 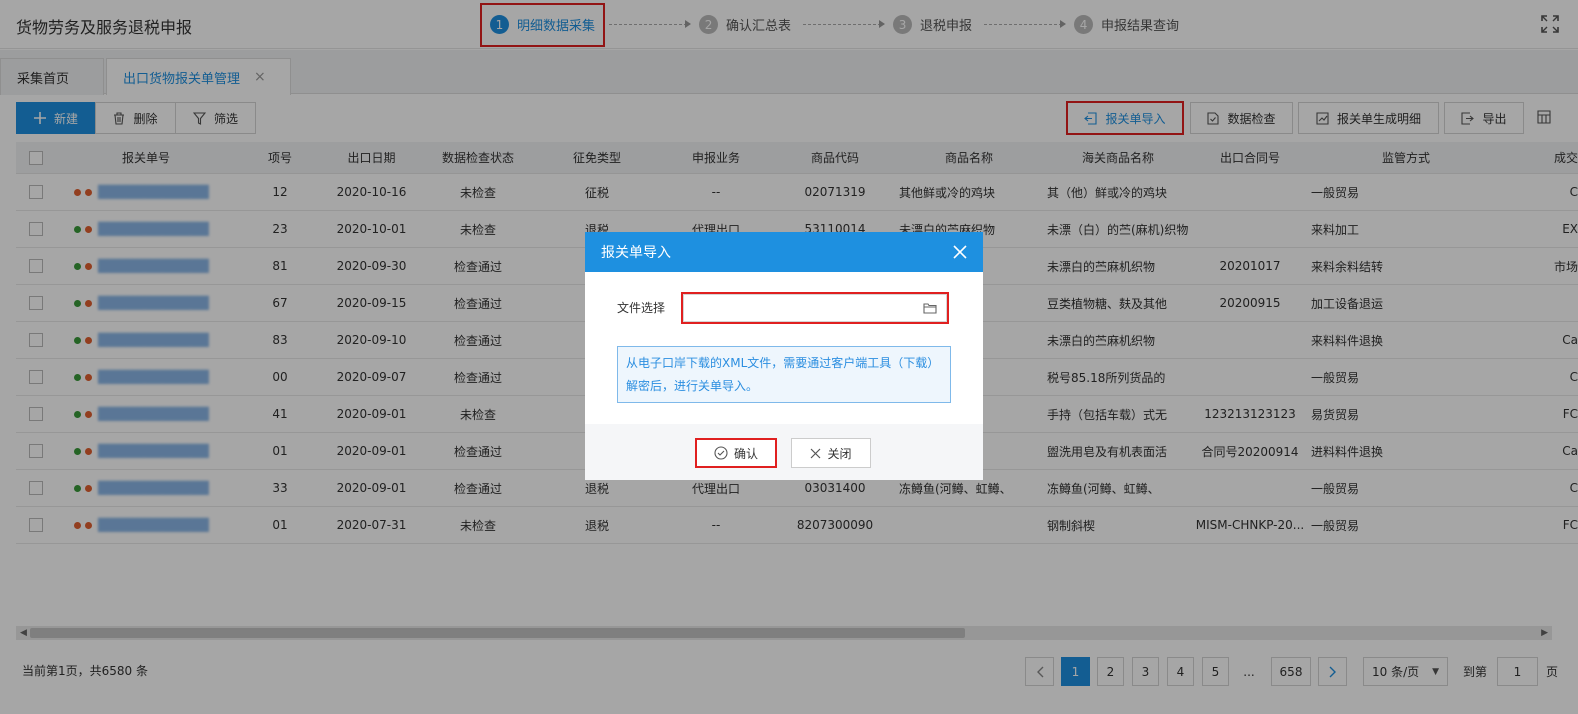 What do you see at coordinates (784, 452) in the screenshot?
I see `dialog-footer` at bounding box center [784, 452].